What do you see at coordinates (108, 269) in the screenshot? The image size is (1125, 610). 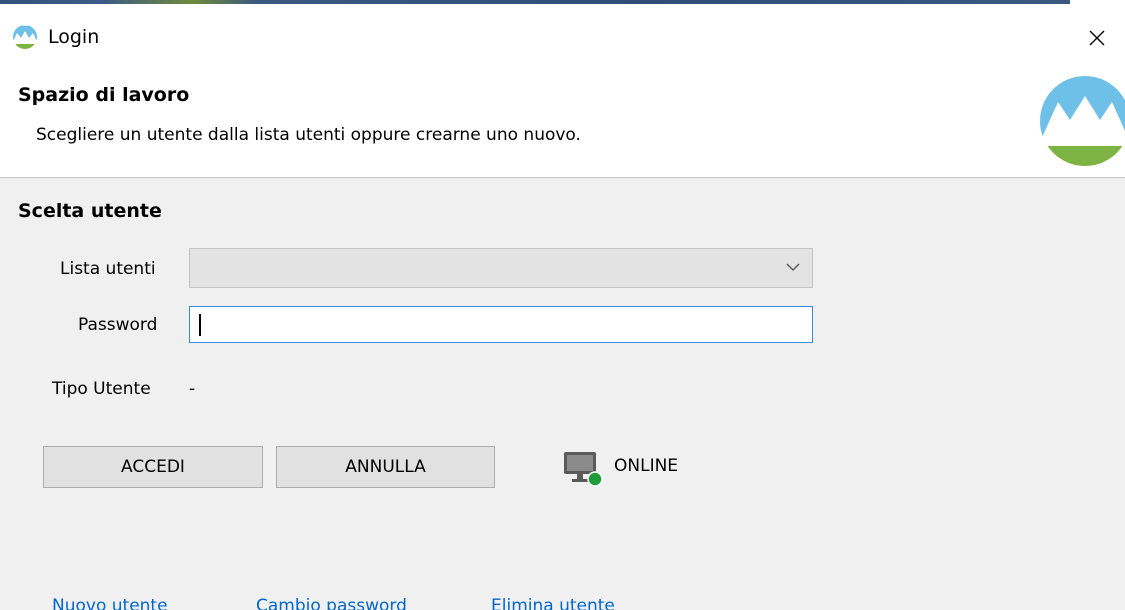 I see `user-list-label: Lista utenti` at bounding box center [108, 269].